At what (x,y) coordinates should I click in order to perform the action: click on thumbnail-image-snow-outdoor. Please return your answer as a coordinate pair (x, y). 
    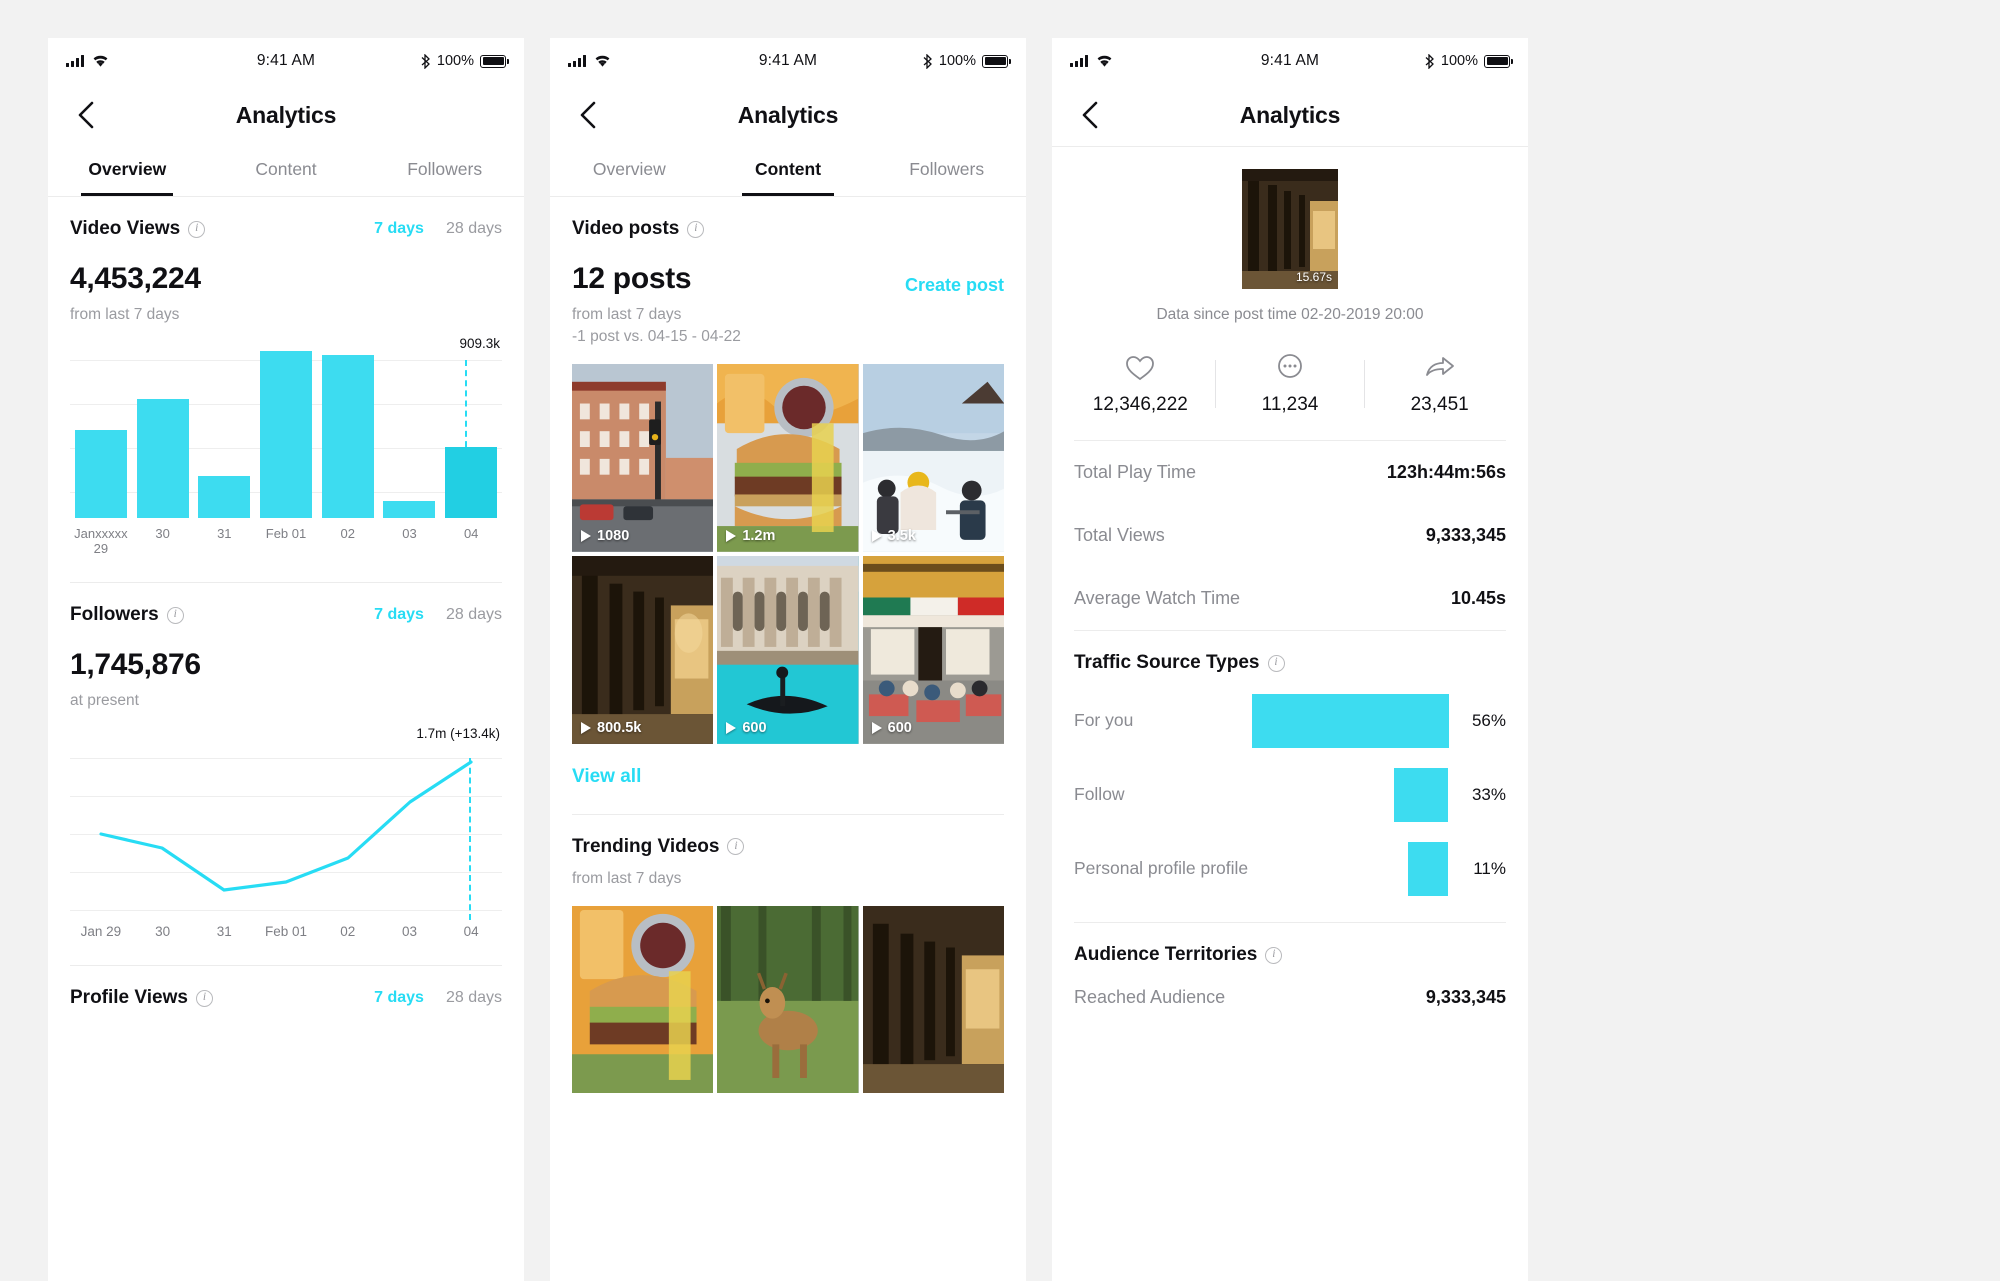
    Looking at the image, I should click on (933, 458).